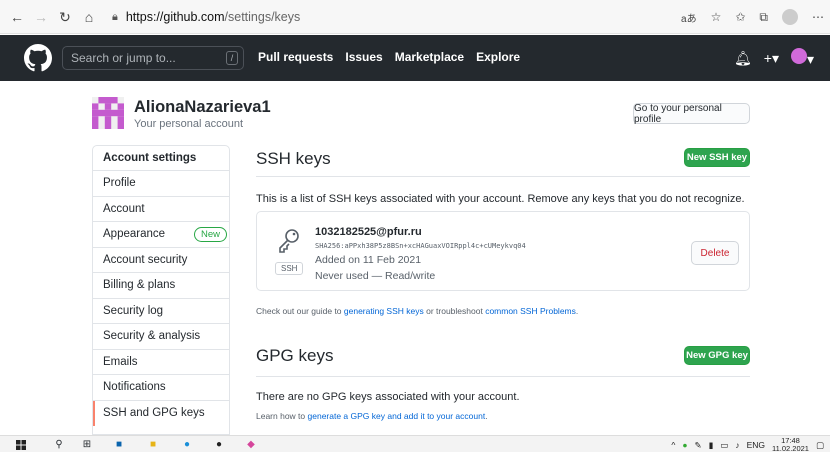 The width and height of the screenshot is (830, 452). I want to click on more-icon: ⋯, so click(818, 17).